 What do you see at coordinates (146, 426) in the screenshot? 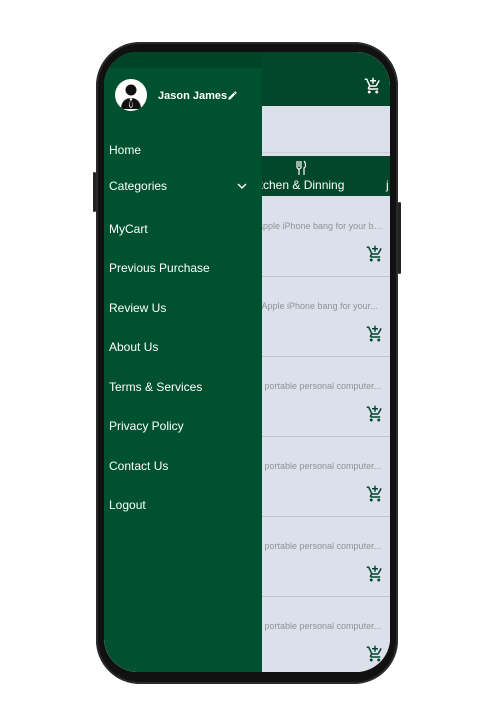
I see `menu-item-privacy-policy: Privacy Policy` at bounding box center [146, 426].